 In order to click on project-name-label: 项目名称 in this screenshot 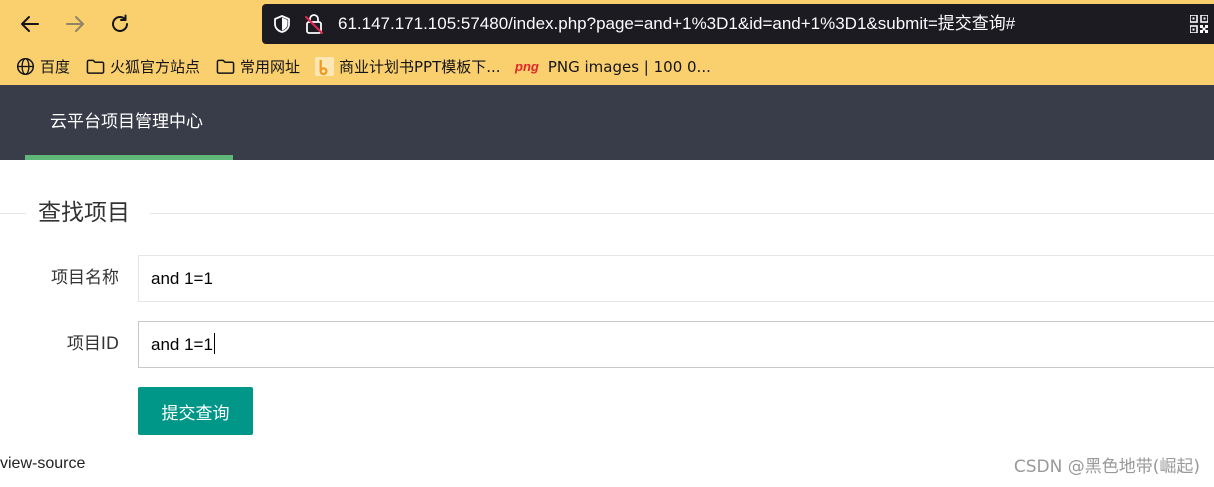, I will do `click(85, 278)`.